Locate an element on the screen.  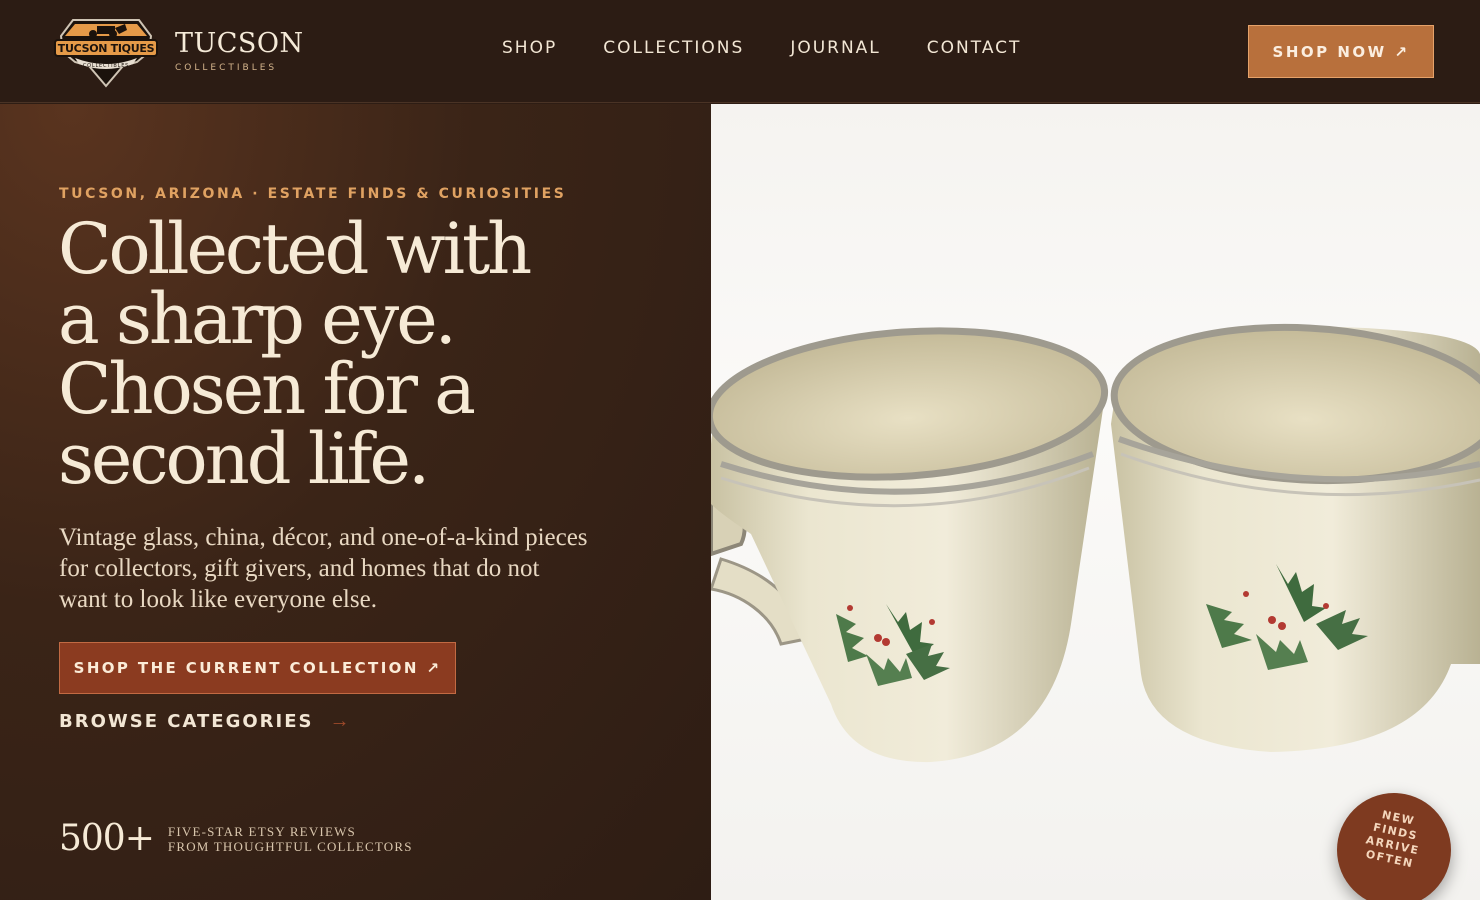
badge-subtext: COLLECTIBLES is located at coordinates (106, 66).